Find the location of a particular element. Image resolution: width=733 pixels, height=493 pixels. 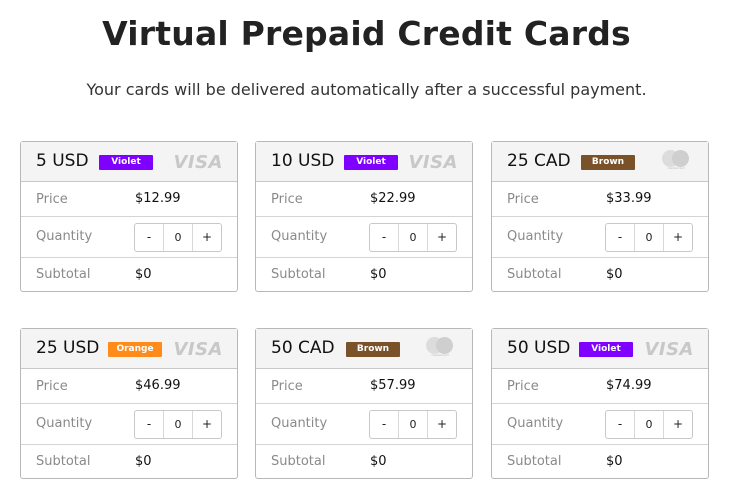

card-name: 50 USD is located at coordinates (539, 348).